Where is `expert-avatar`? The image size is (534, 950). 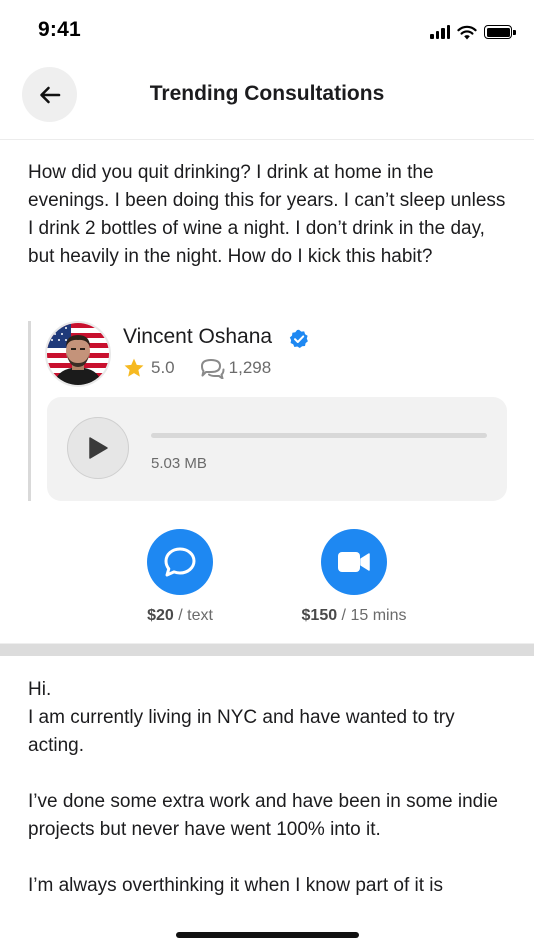 expert-avatar is located at coordinates (78, 354).